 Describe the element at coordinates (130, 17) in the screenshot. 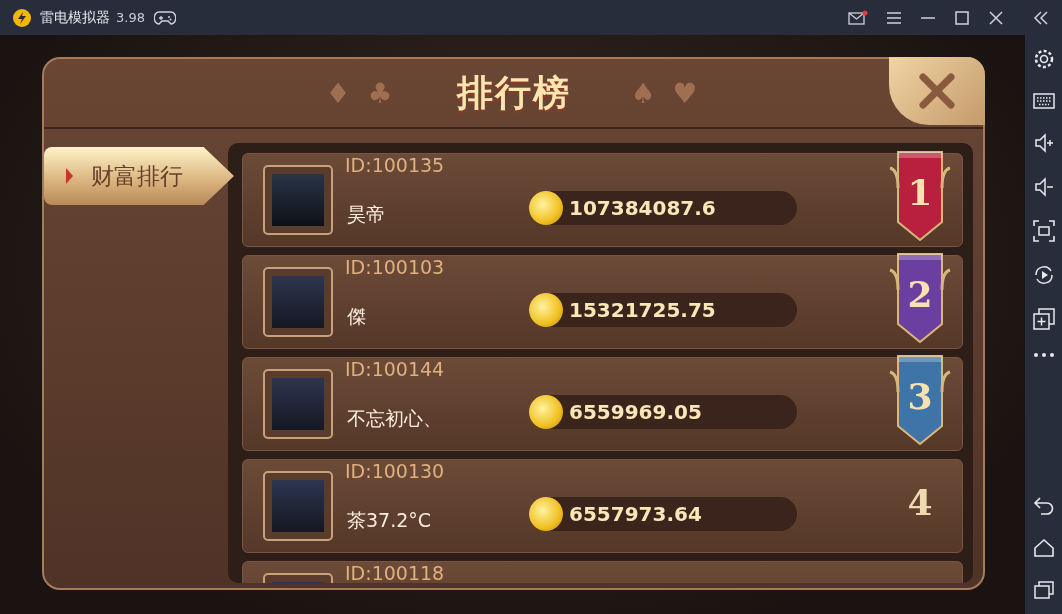

I see `version-label: 3.98` at that location.